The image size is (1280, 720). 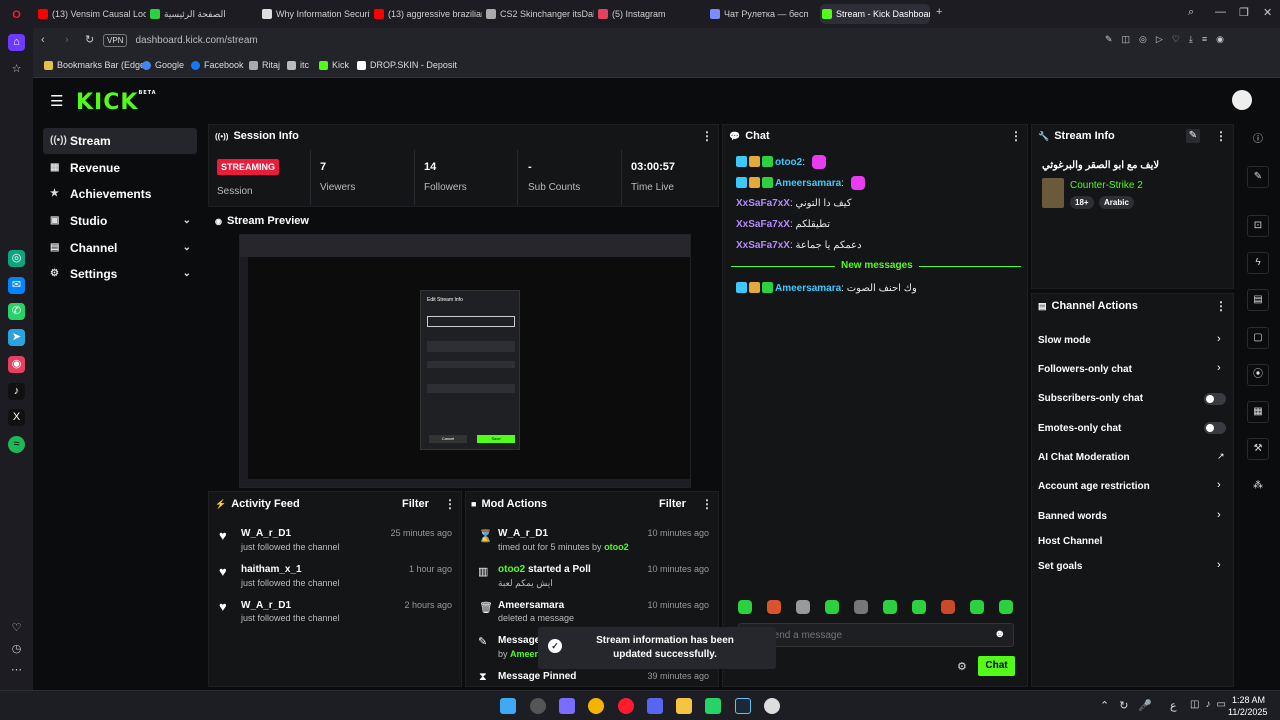 I want to click on instagram-icon: ◉, so click(x=16, y=364).